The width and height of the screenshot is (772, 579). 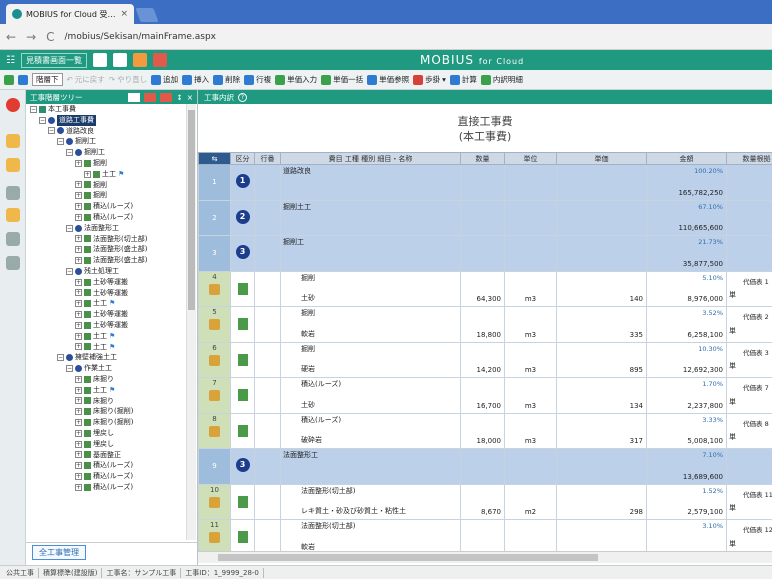 What do you see at coordinates (106, 271) in the screenshot?
I see `tree-node: − 残土処理工` at bounding box center [106, 271].